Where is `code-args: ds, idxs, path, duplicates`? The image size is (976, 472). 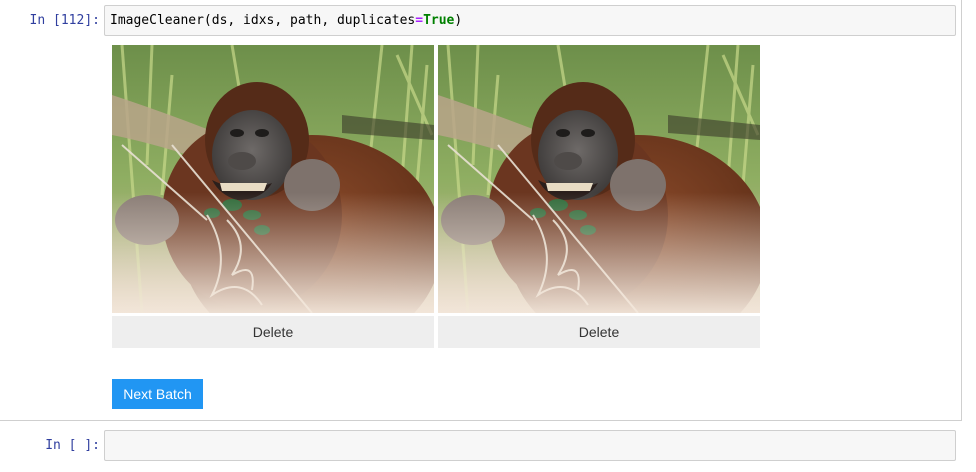
code-args: ds, idxs, path, duplicates is located at coordinates (313, 20).